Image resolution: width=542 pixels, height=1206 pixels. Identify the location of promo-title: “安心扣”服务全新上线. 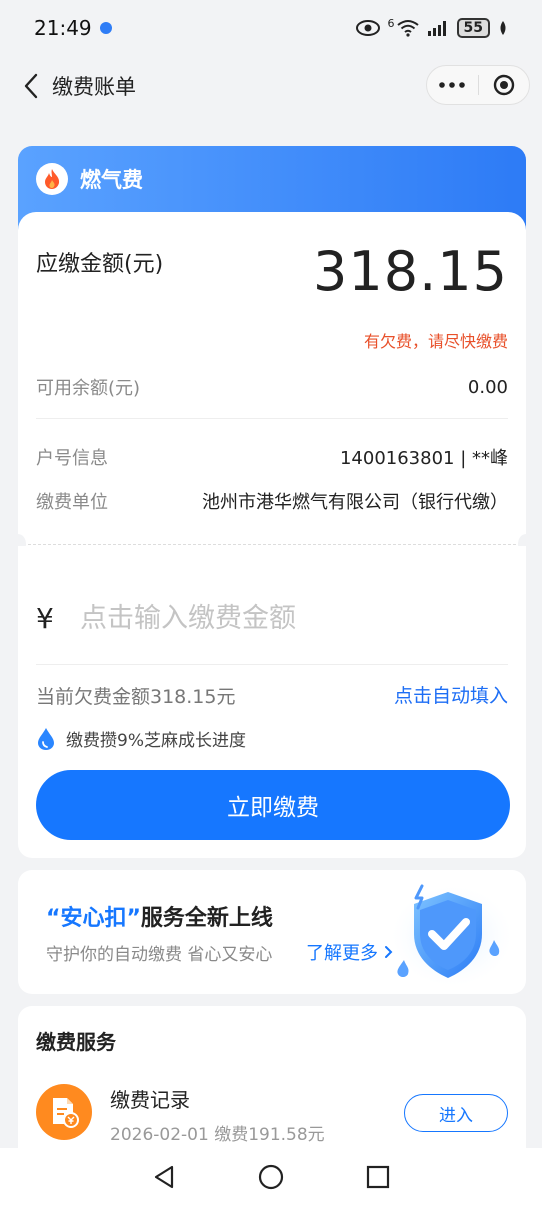
(159, 916).